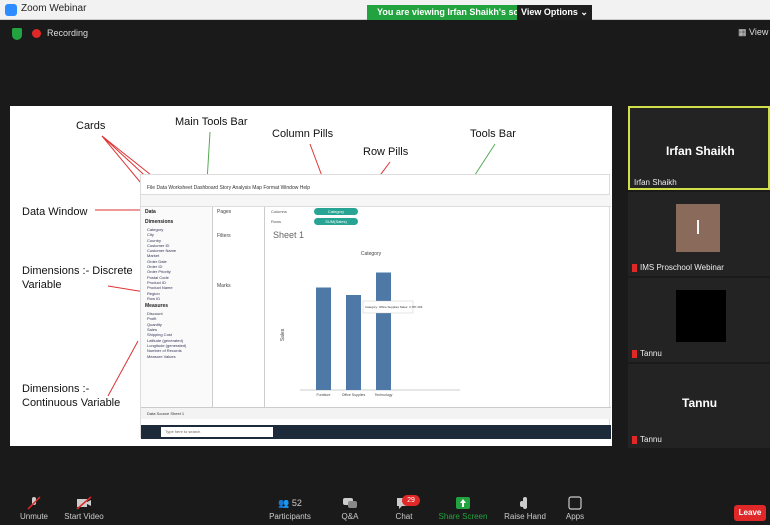  What do you see at coordinates (411, 500) in the screenshot?
I see `chat-badge: 29` at bounding box center [411, 500].